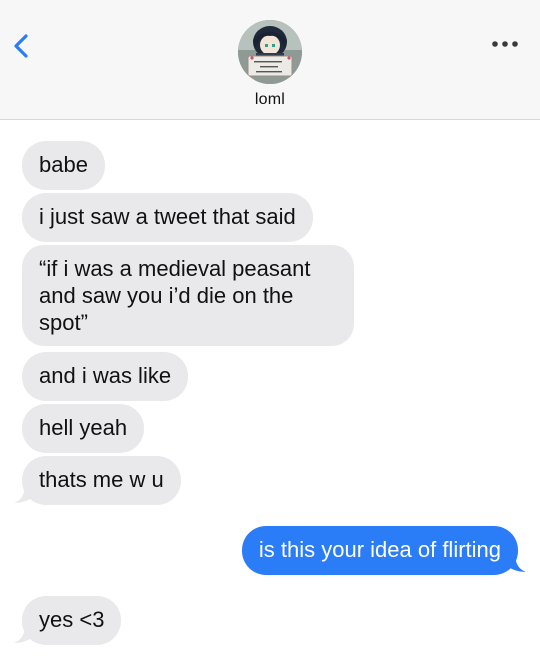 The width and height of the screenshot is (540, 671). I want to click on message-bubble-received: hell yeah, so click(83, 428).